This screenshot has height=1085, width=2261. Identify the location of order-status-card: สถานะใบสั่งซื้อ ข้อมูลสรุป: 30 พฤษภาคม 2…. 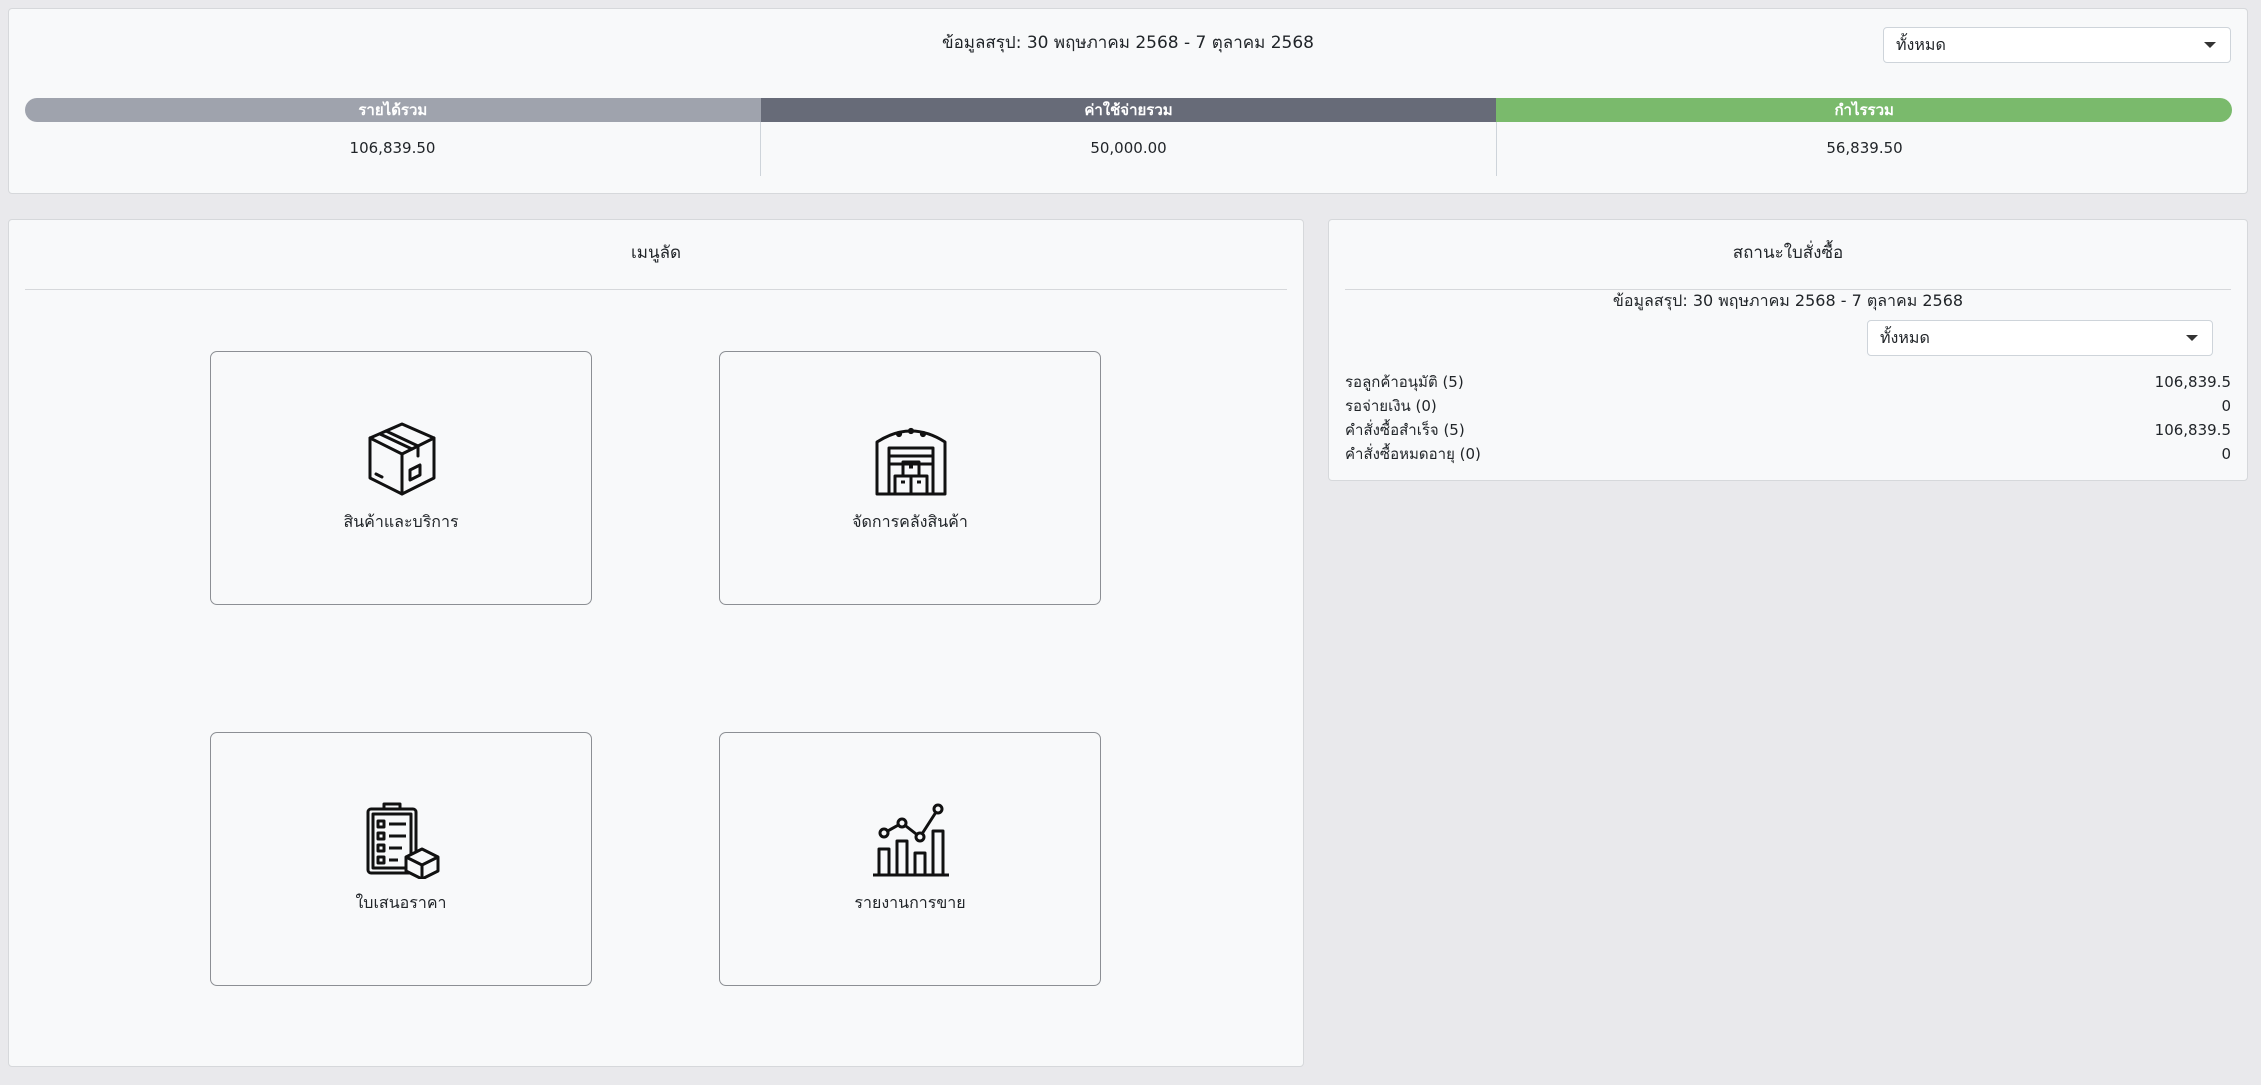
(1788, 350).